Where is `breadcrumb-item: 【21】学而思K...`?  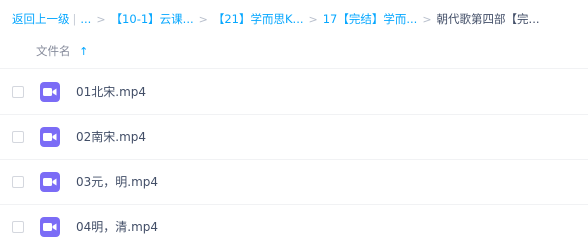
breadcrumb-item: 【21】学而思K... is located at coordinates (258, 19).